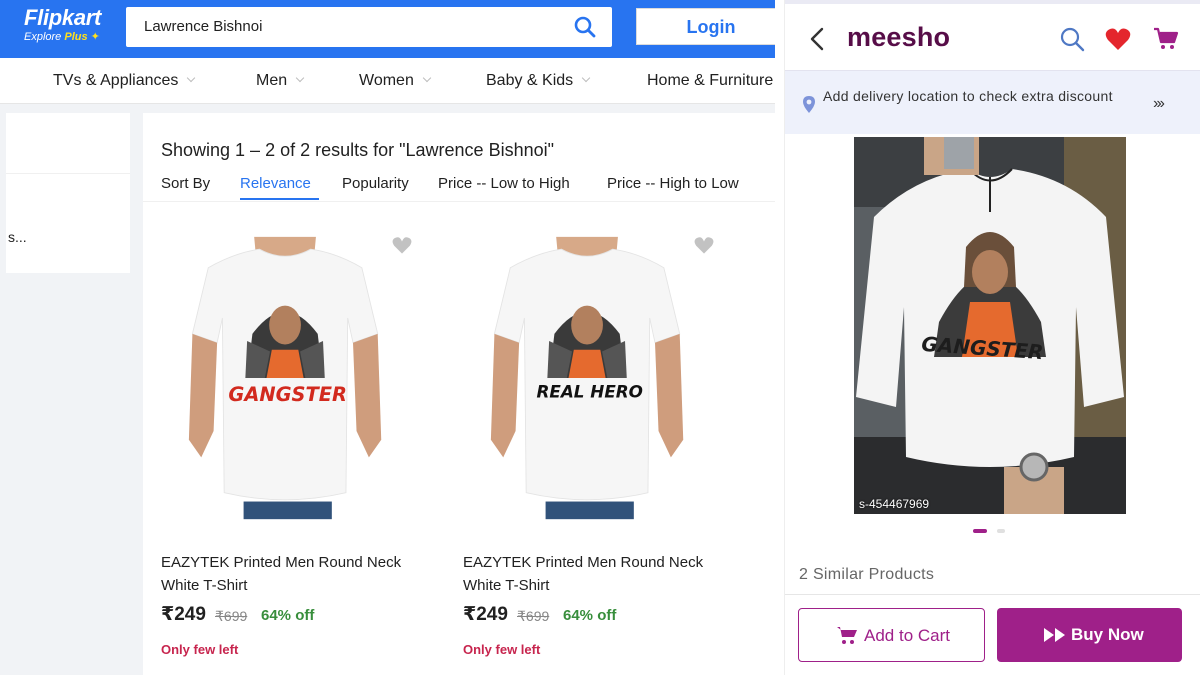 Image resolution: width=1200 pixels, height=675 pixels. What do you see at coordinates (866, 575) in the screenshot?
I see `similar-products-link: 2 Similar Products` at bounding box center [866, 575].